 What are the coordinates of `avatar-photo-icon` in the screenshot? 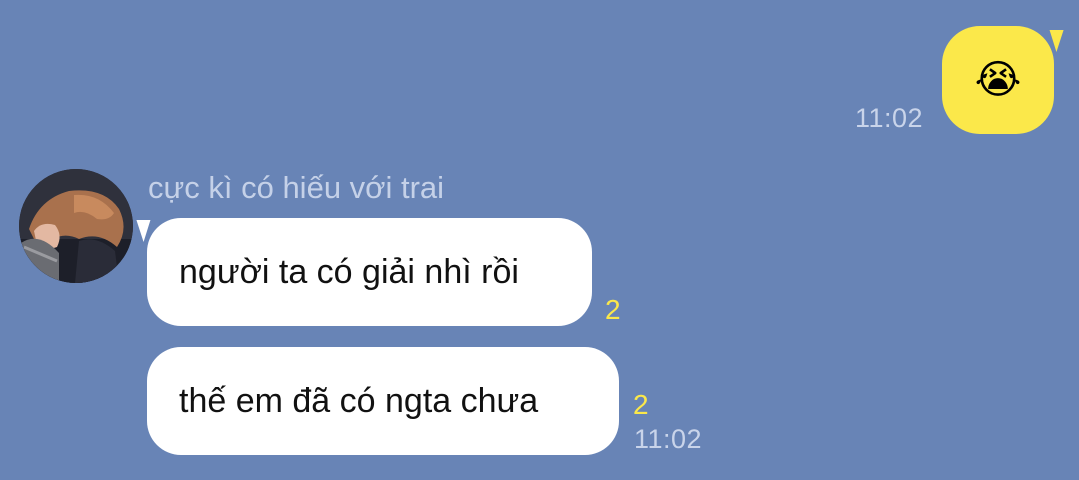 It's located at (76, 226).